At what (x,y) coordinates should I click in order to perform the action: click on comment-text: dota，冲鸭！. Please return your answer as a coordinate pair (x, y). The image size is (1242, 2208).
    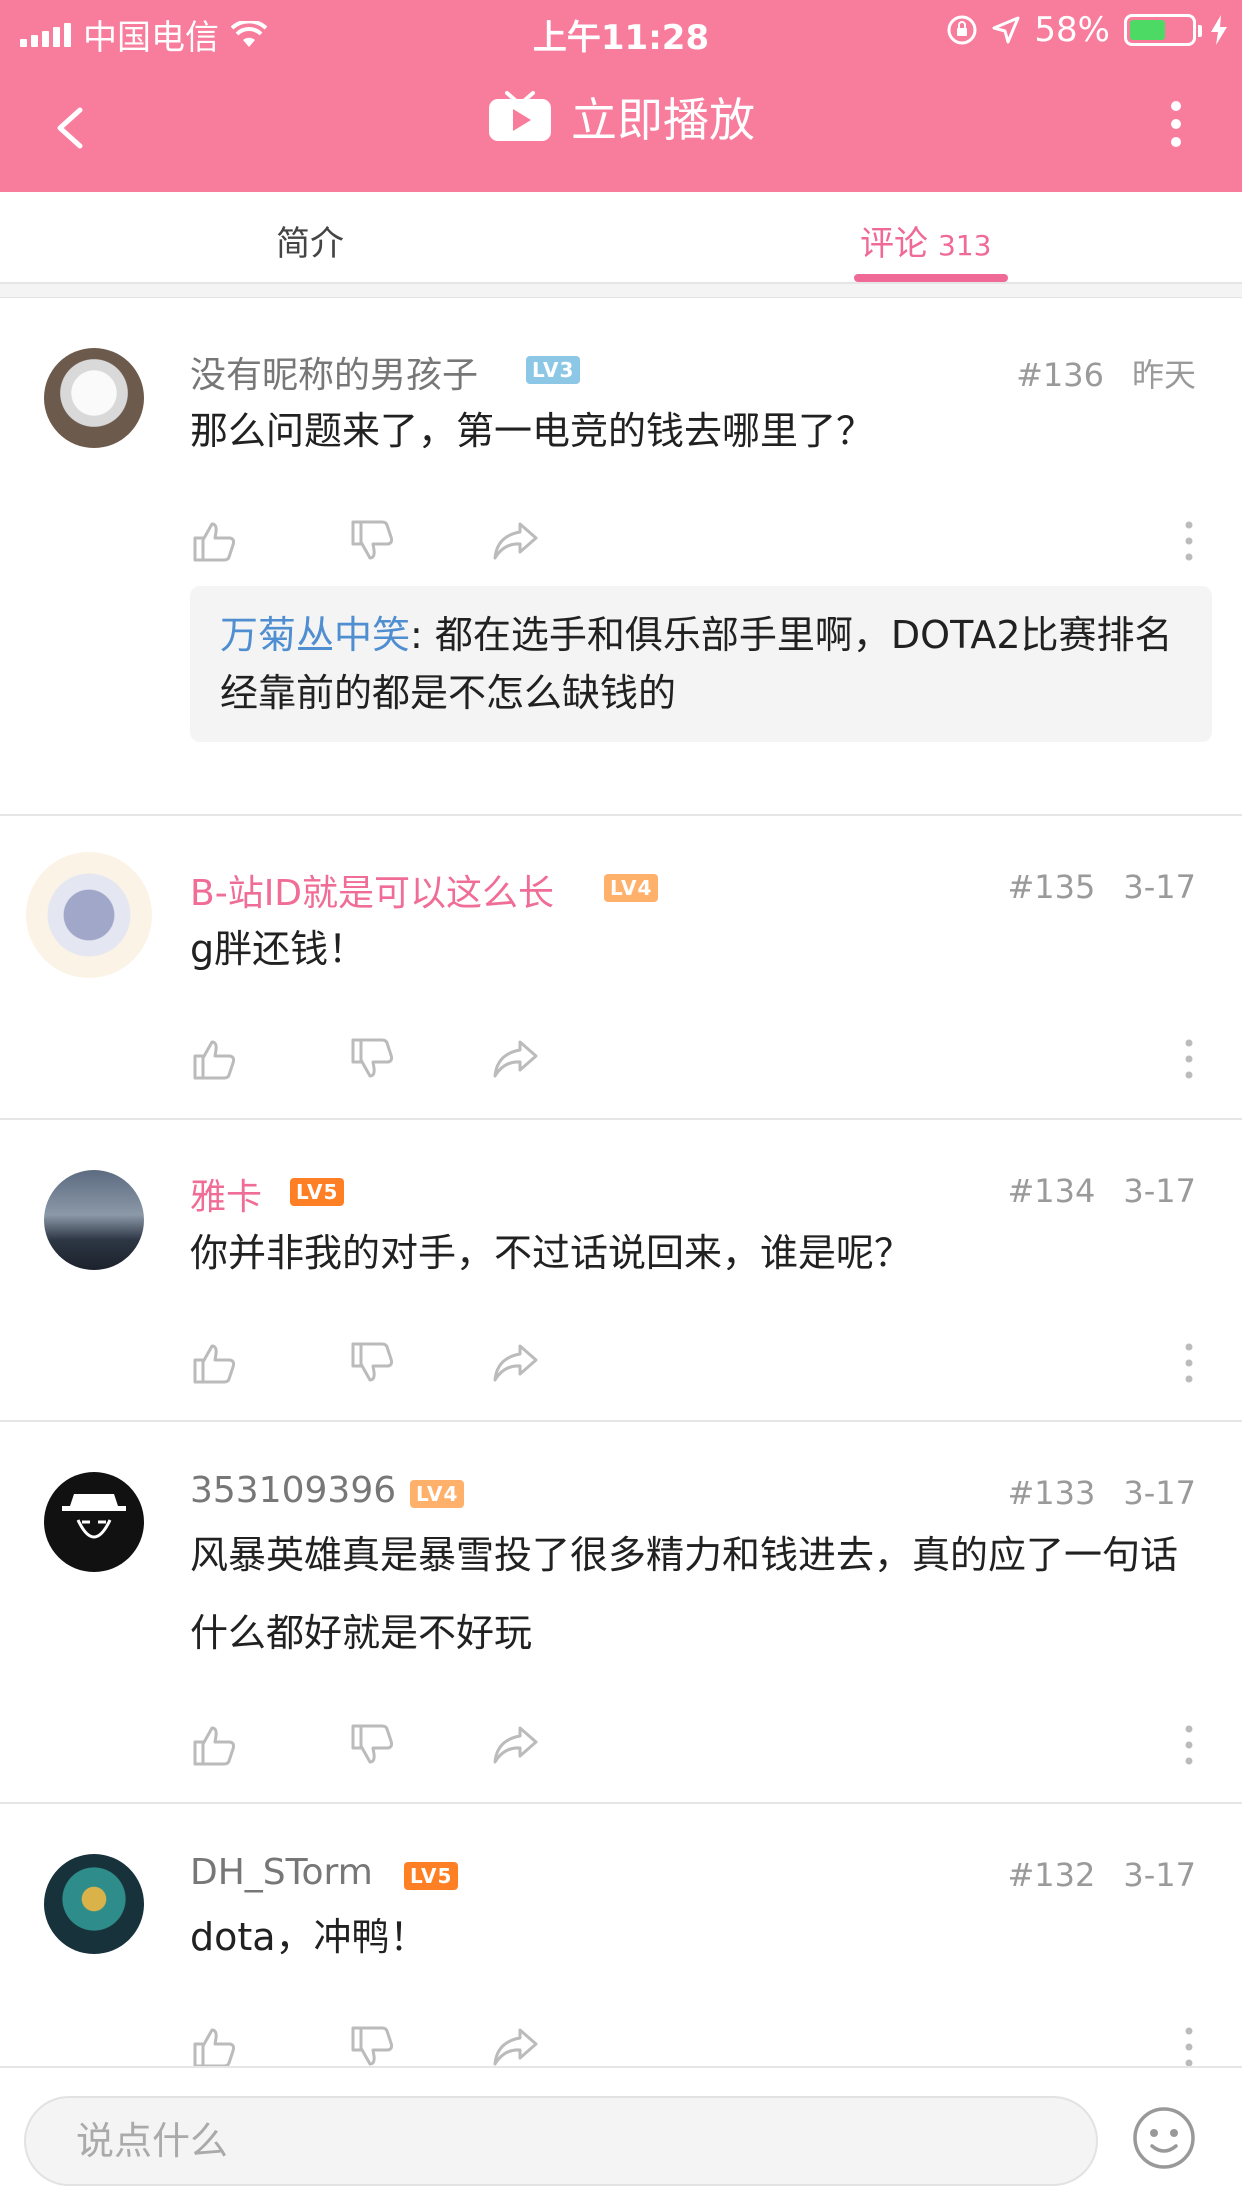
    Looking at the image, I should click on (309, 1937).